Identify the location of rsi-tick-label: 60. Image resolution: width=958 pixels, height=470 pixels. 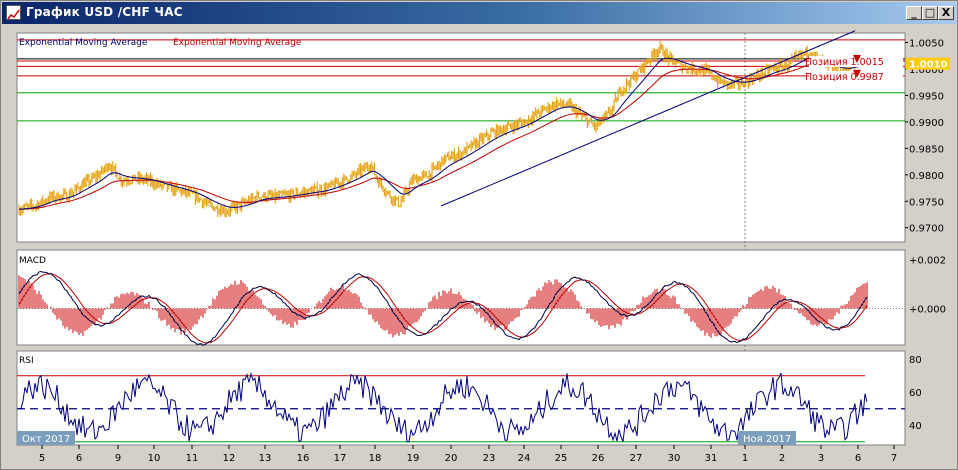
(915, 393).